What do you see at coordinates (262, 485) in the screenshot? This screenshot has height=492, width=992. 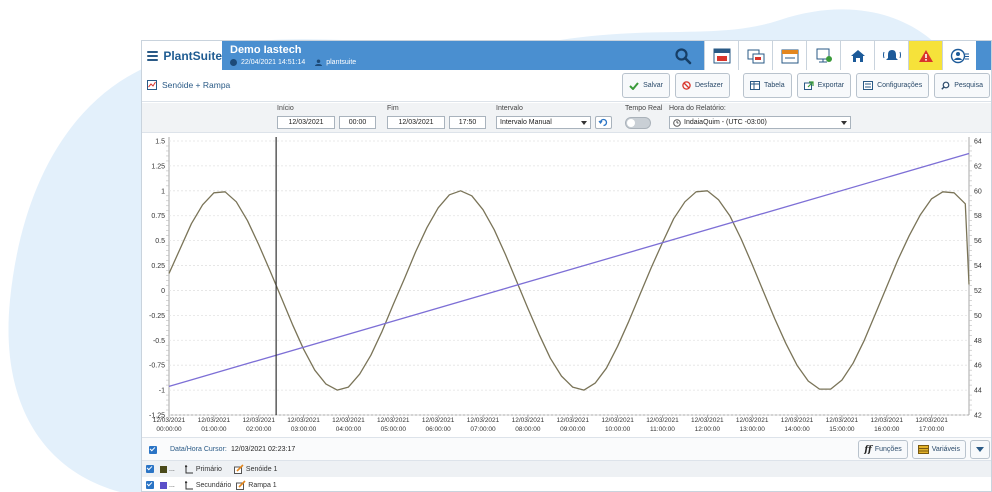 I see `series-name: Rampa 1` at bounding box center [262, 485].